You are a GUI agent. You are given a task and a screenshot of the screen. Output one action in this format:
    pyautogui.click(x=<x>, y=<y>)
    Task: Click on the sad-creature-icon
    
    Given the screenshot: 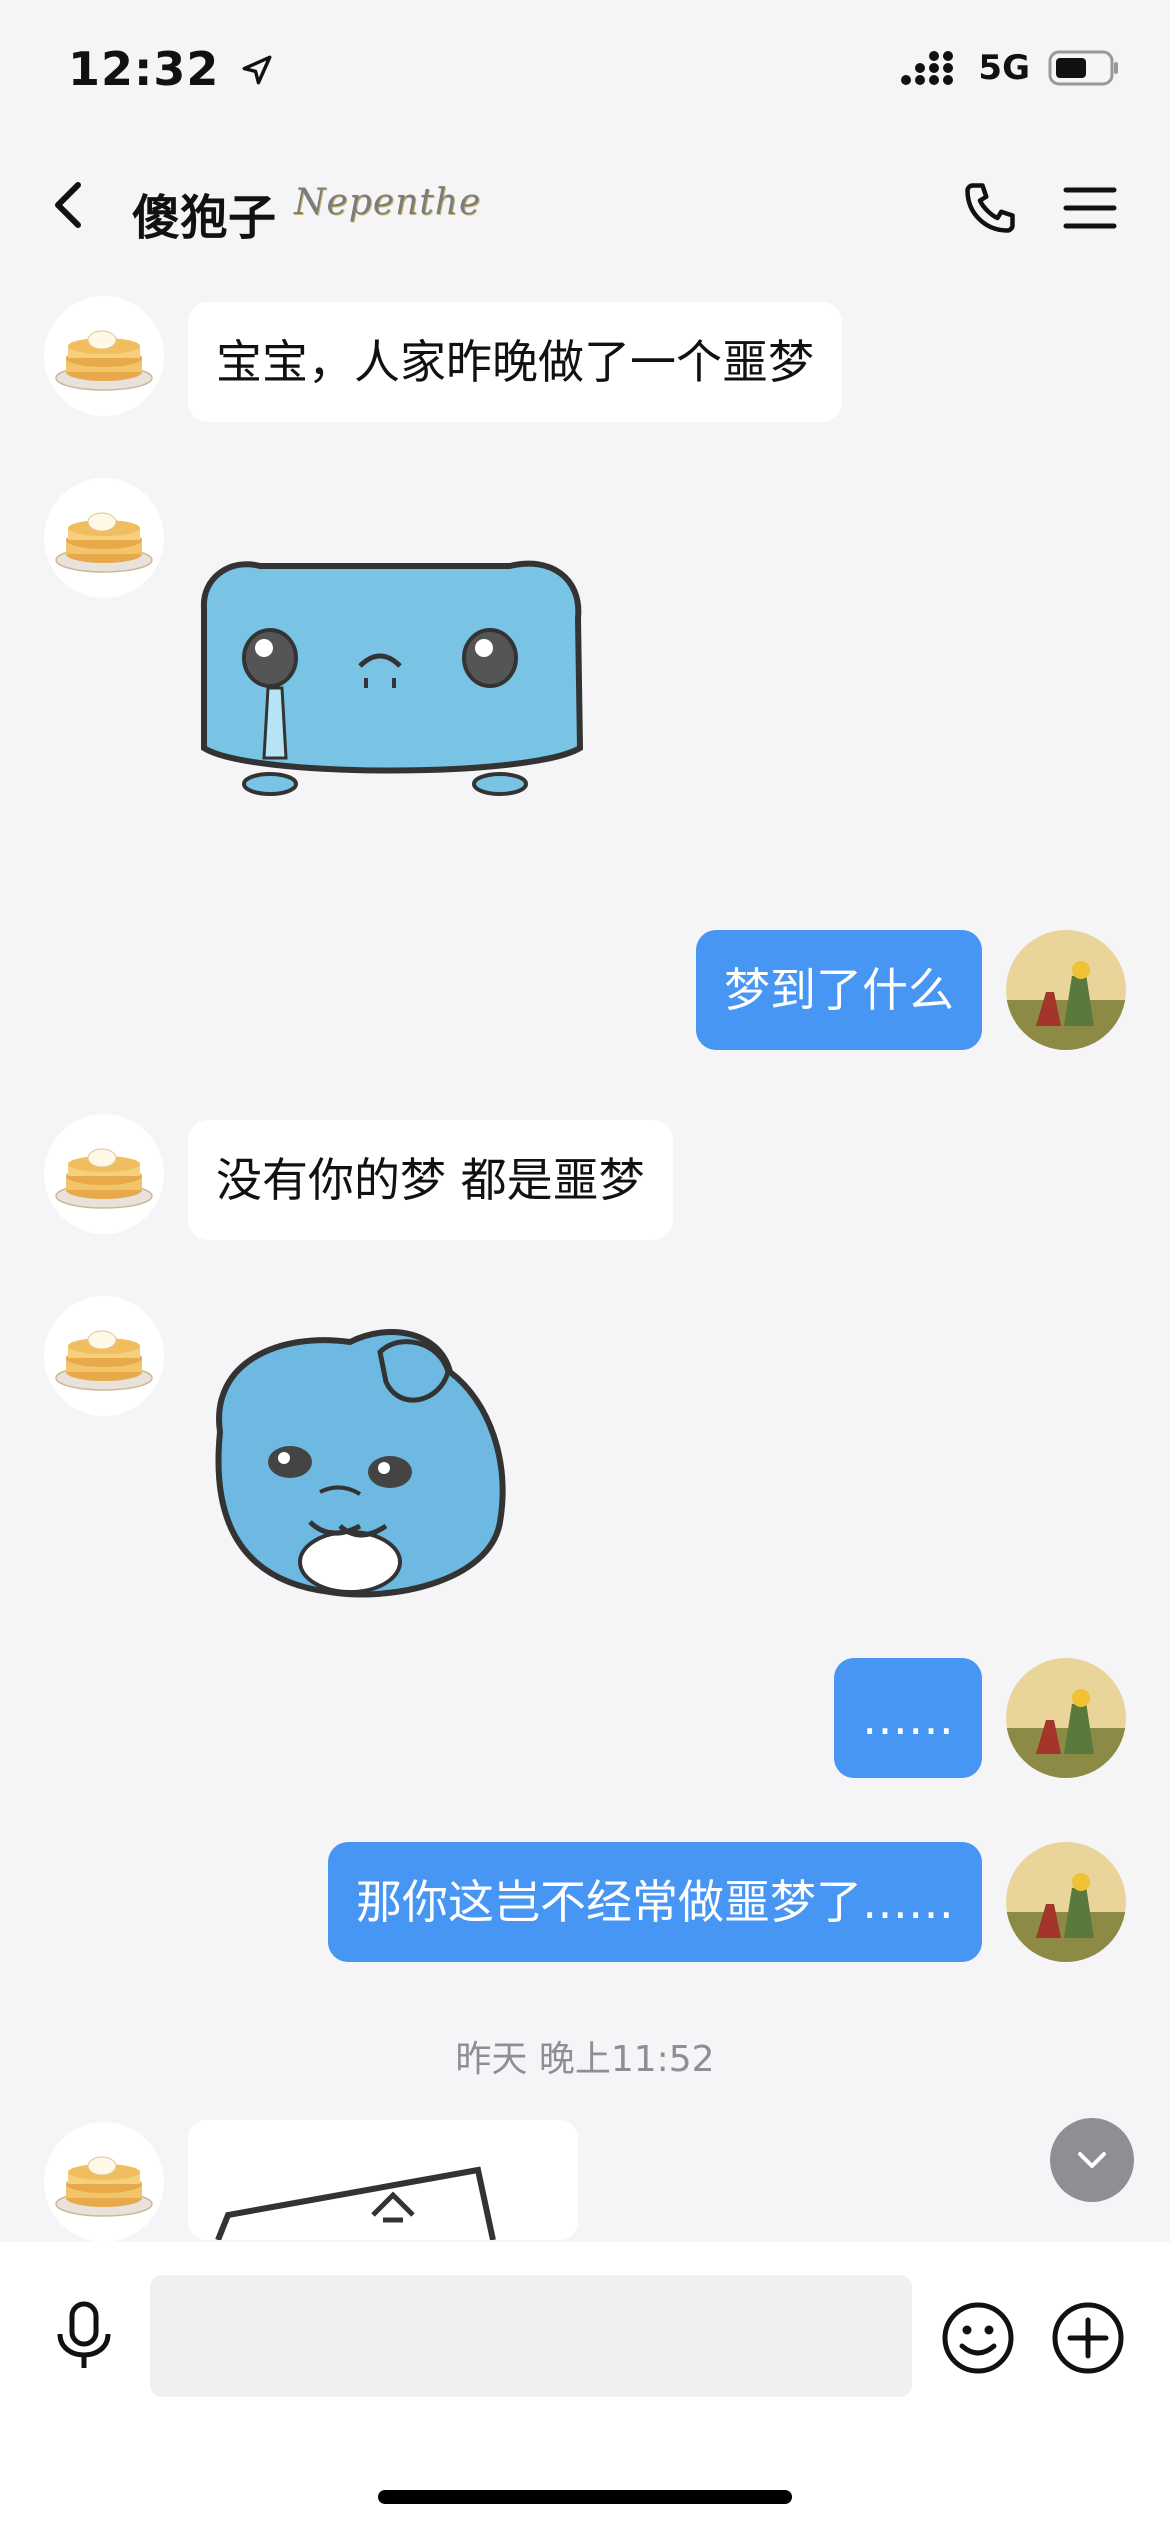 What is the action you would take?
    pyautogui.click(x=360, y=1463)
    